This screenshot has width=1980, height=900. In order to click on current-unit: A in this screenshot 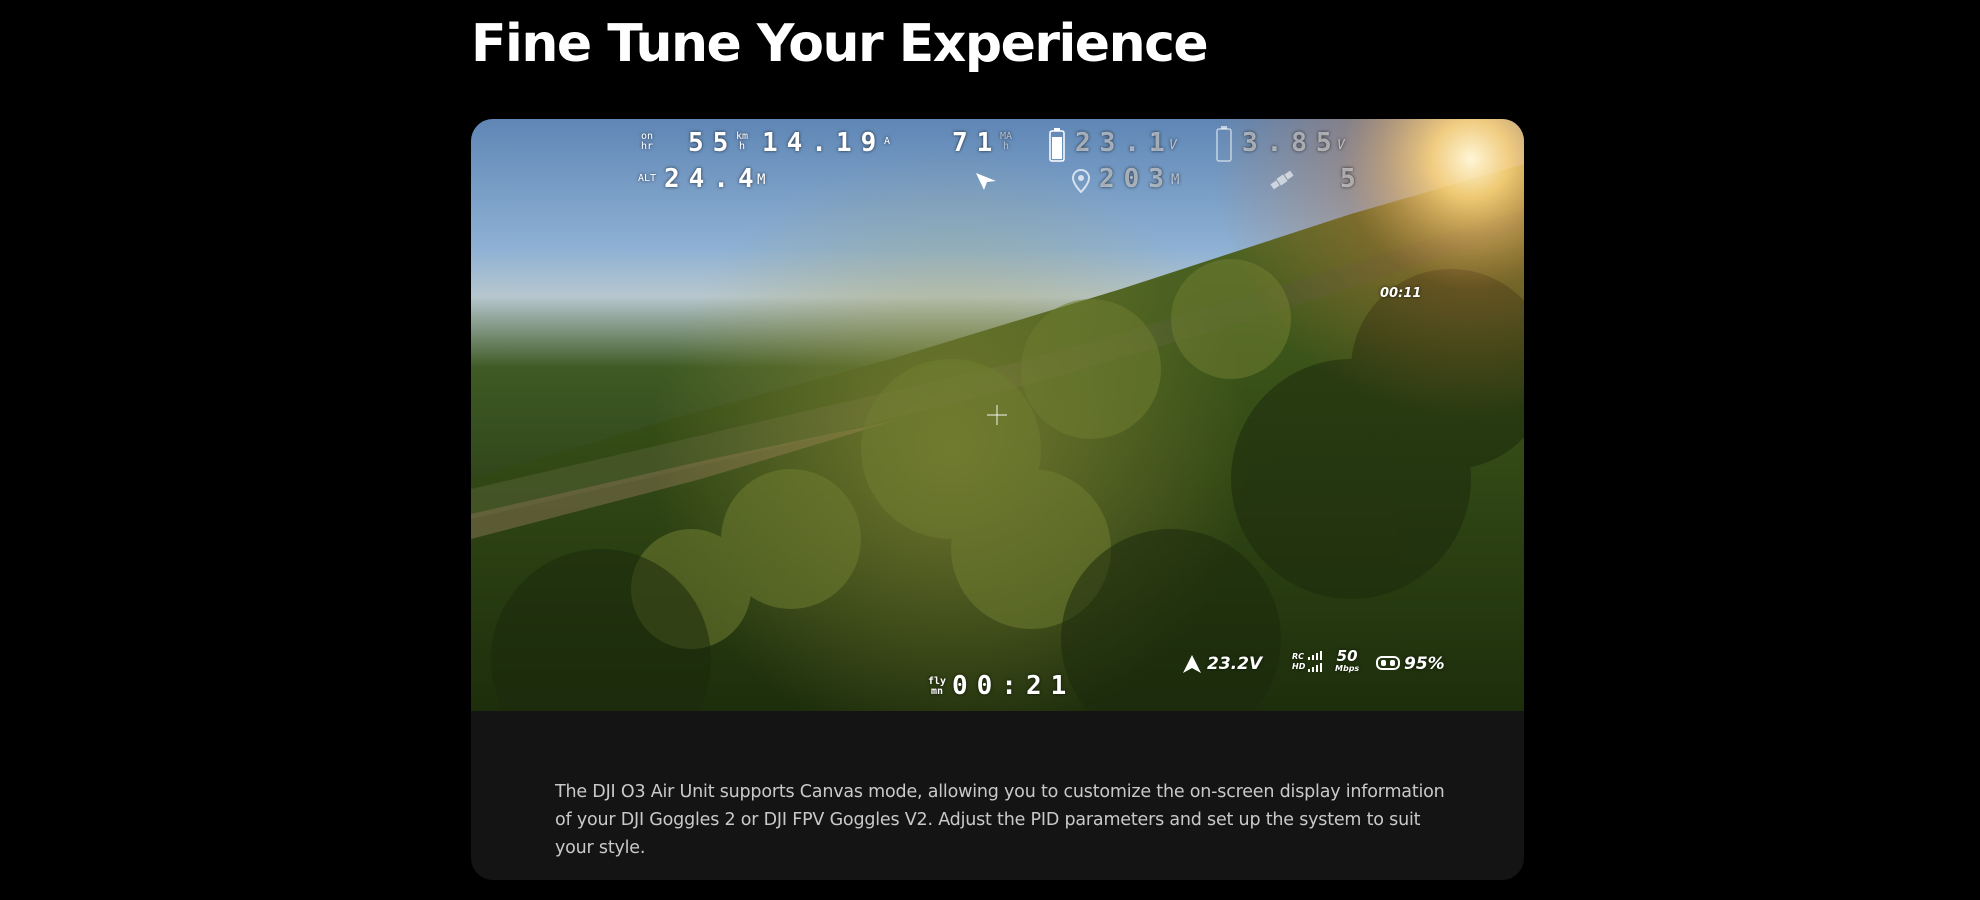, I will do `click(887, 141)`.